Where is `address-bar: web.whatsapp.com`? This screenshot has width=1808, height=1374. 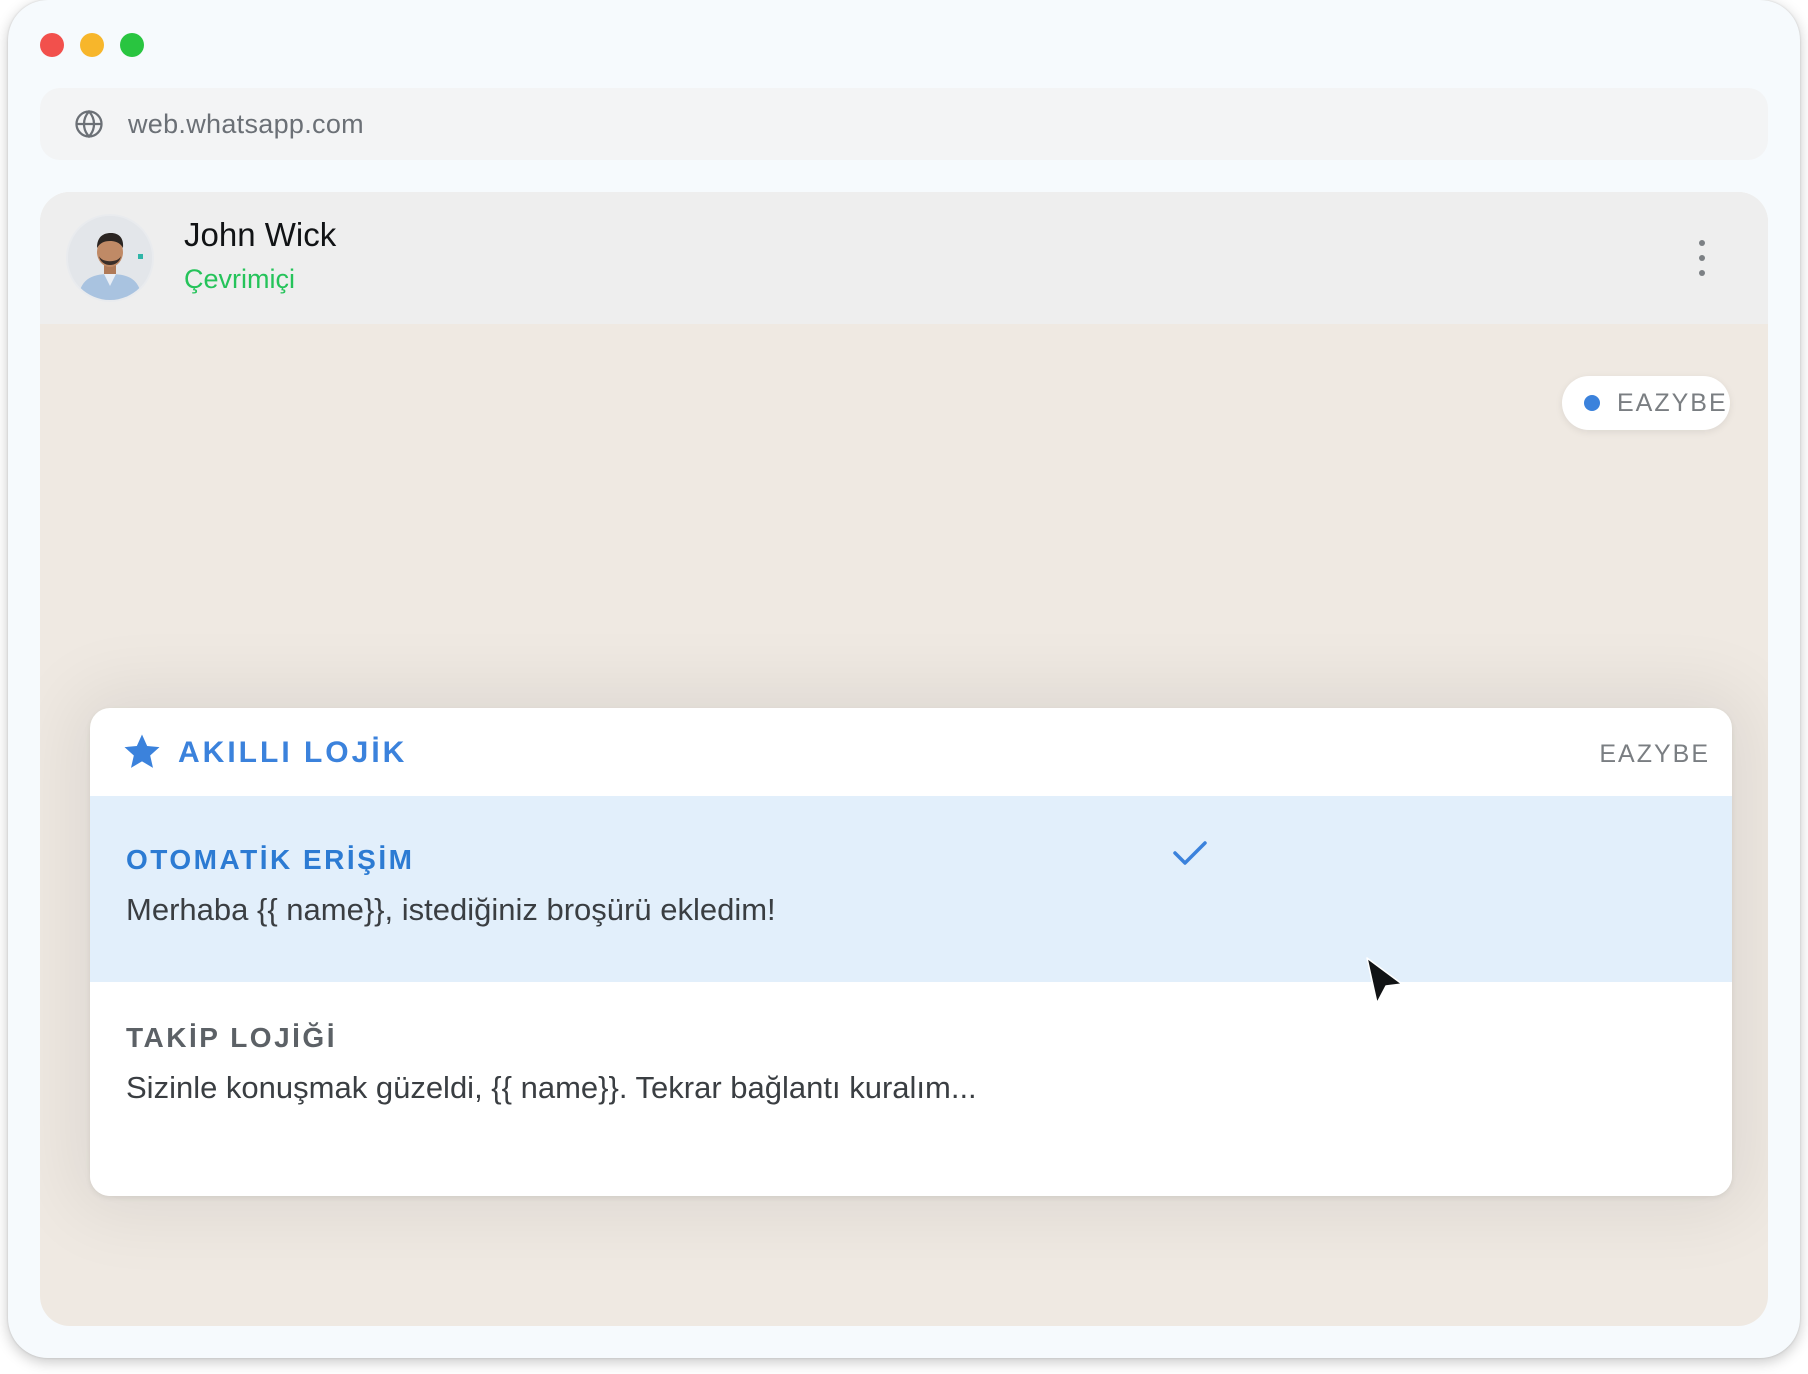
address-bar: web.whatsapp.com is located at coordinates (904, 124).